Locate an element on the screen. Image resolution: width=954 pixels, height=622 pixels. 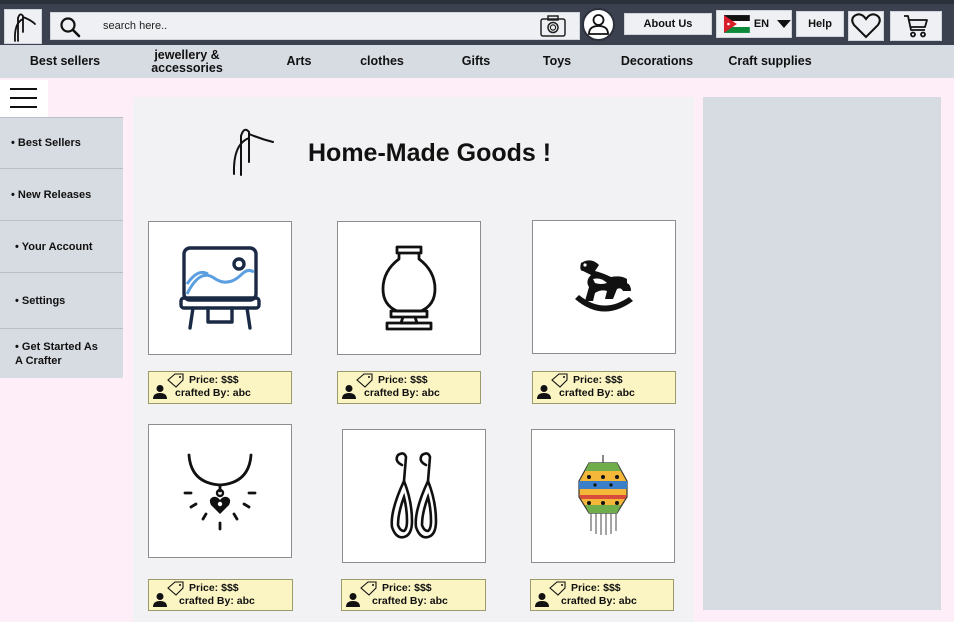
hamburger-menu-icon is located at coordinates (23, 98).